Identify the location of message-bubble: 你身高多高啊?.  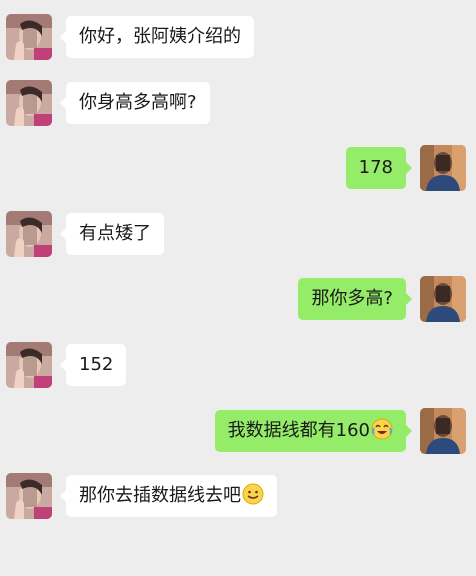
(135, 103).